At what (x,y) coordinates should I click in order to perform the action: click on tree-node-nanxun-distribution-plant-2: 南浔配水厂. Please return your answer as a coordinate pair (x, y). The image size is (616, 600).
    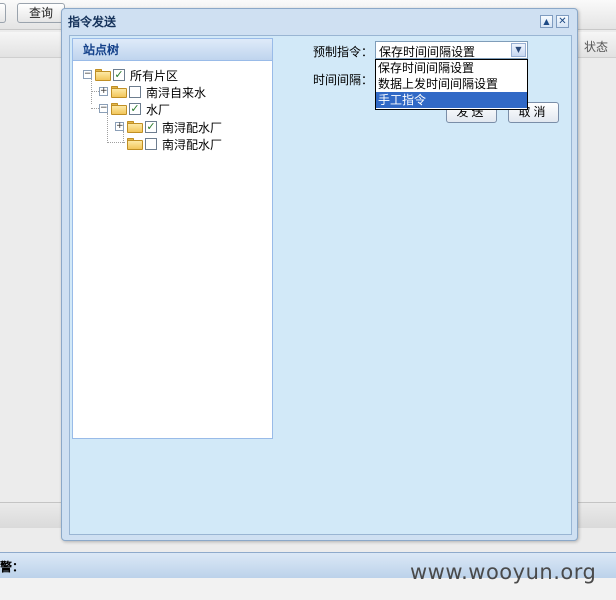
    Looking at the image, I should click on (192, 143).